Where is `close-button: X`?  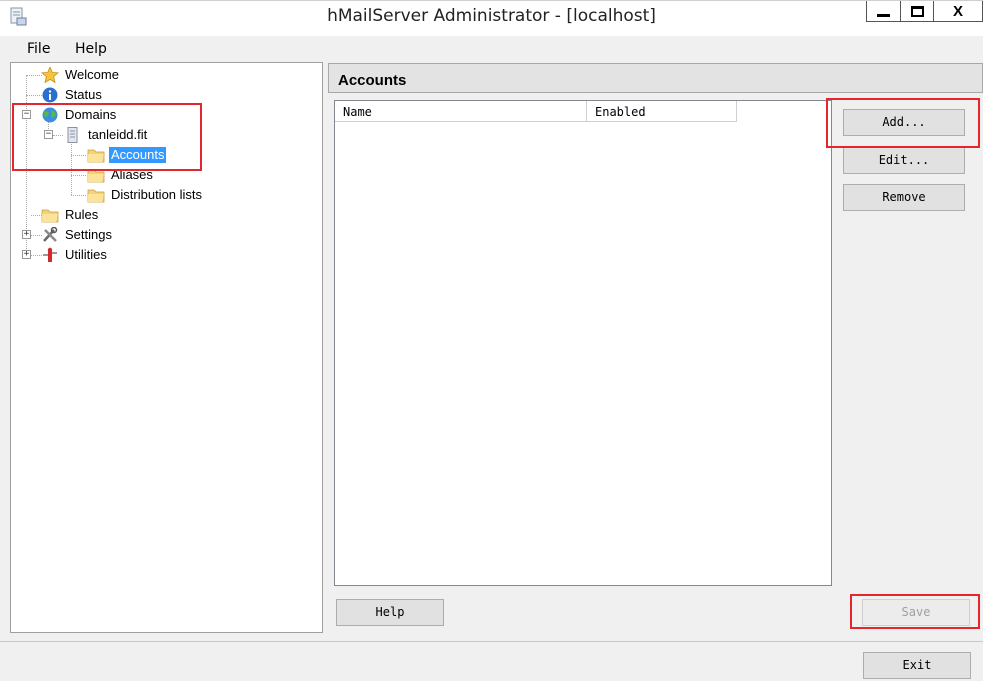 close-button: X is located at coordinates (958, 11).